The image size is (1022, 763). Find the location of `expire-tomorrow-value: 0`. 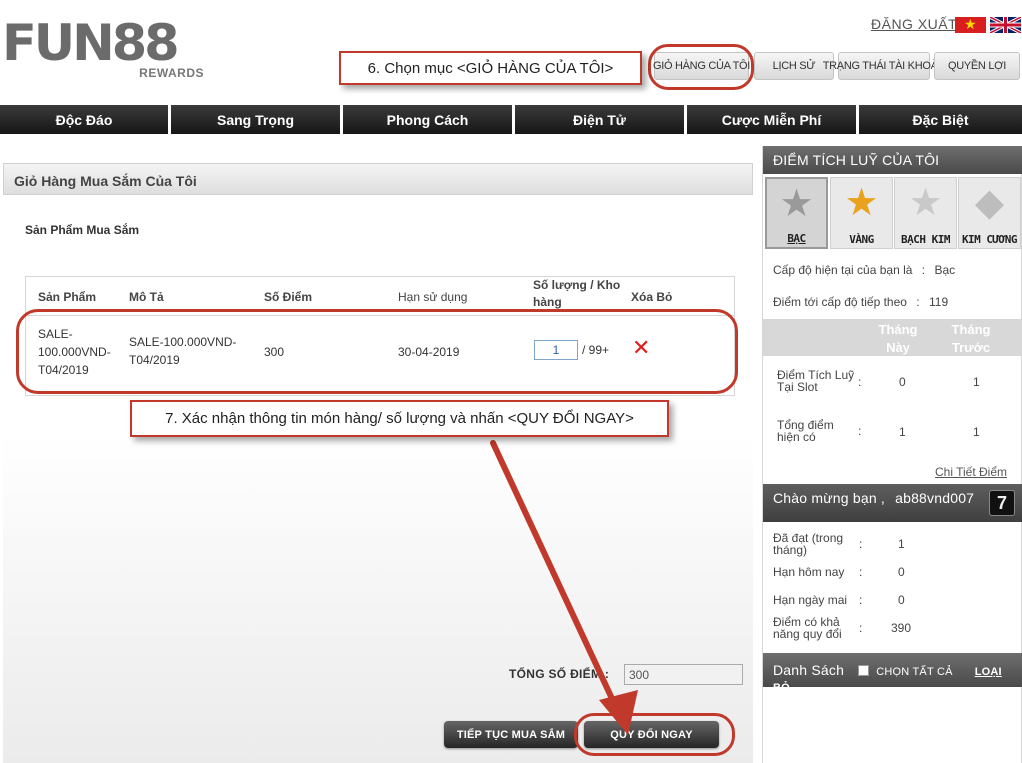

expire-tomorrow-value: 0 is located at coordinates (901, 600).